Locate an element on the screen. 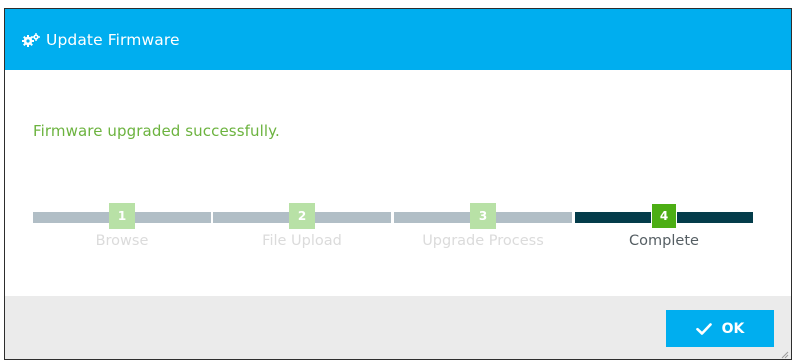 This screenshot has height=360, width=798. step-number: 2 is located at coordinates (302, 216).